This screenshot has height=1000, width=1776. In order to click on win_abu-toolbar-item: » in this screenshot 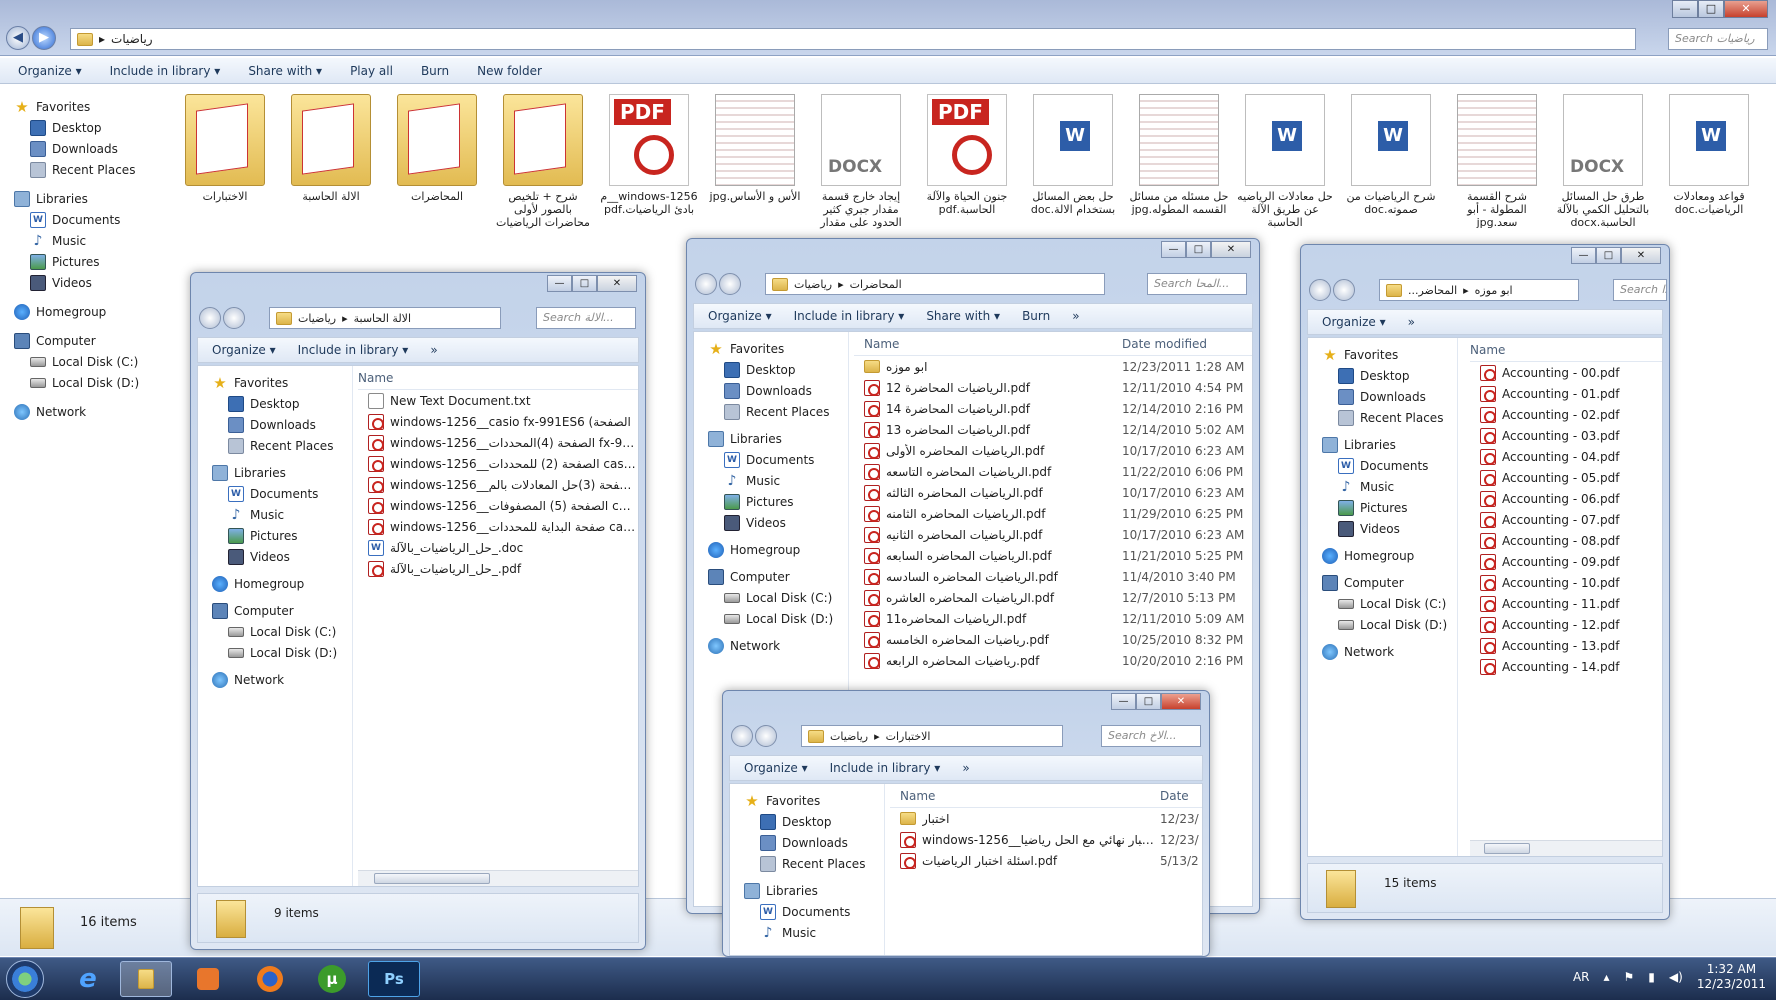, I will do `click(1411, 322)`.